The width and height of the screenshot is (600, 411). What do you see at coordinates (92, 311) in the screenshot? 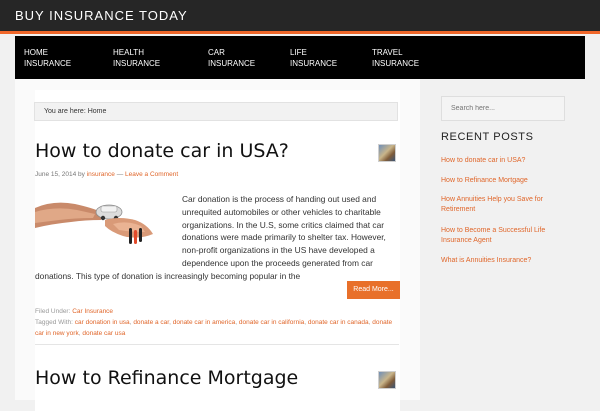
I see `category-link: Car Insurance` at bounding box center [92, 311].